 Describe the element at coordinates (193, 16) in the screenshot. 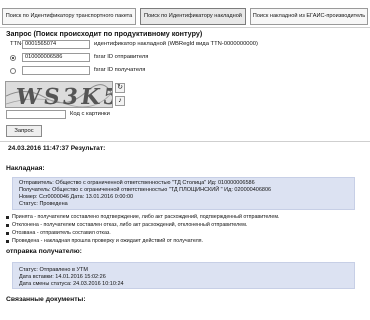

I see `tab-search-by-waybill-id: Поиск по Идентификатору накладной` at that location.